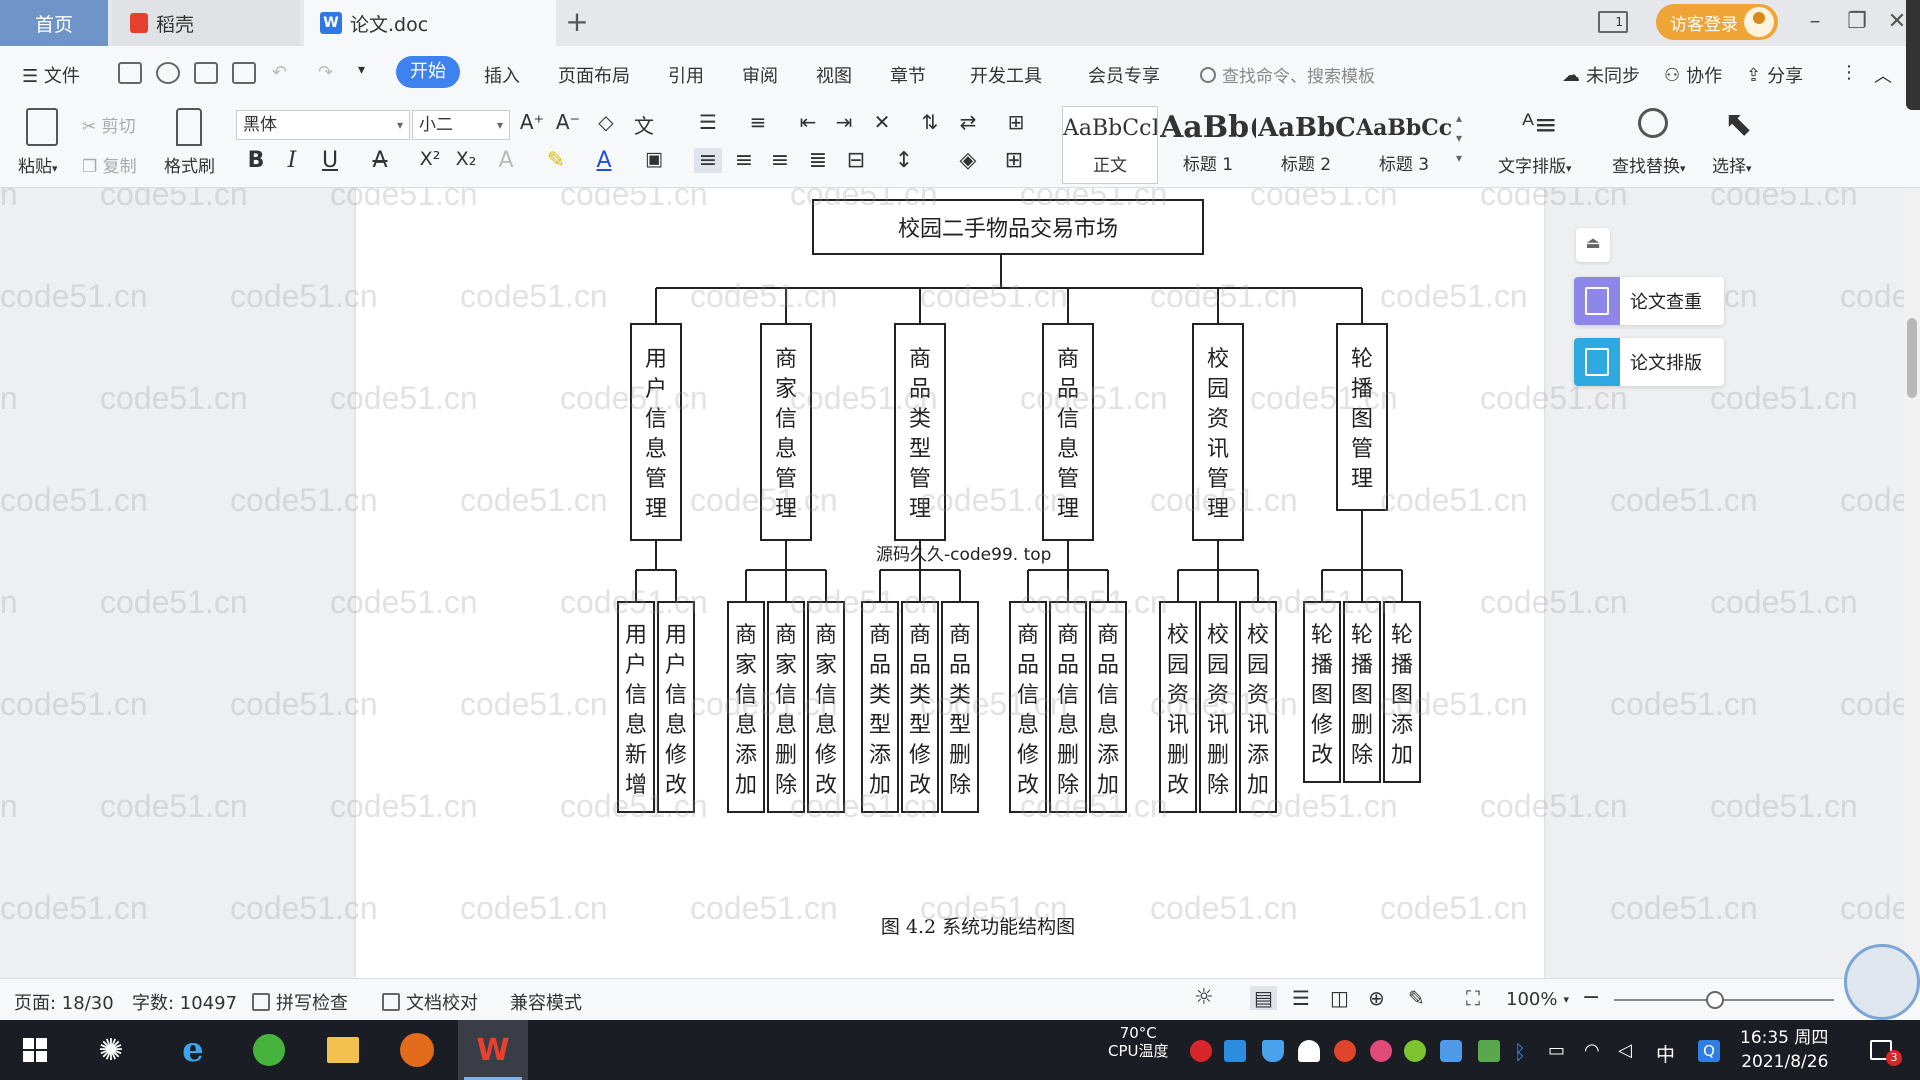 This screenshot has height=1080, width=1920. I want to click on align-center-icon: ≡, so click(744, 160).